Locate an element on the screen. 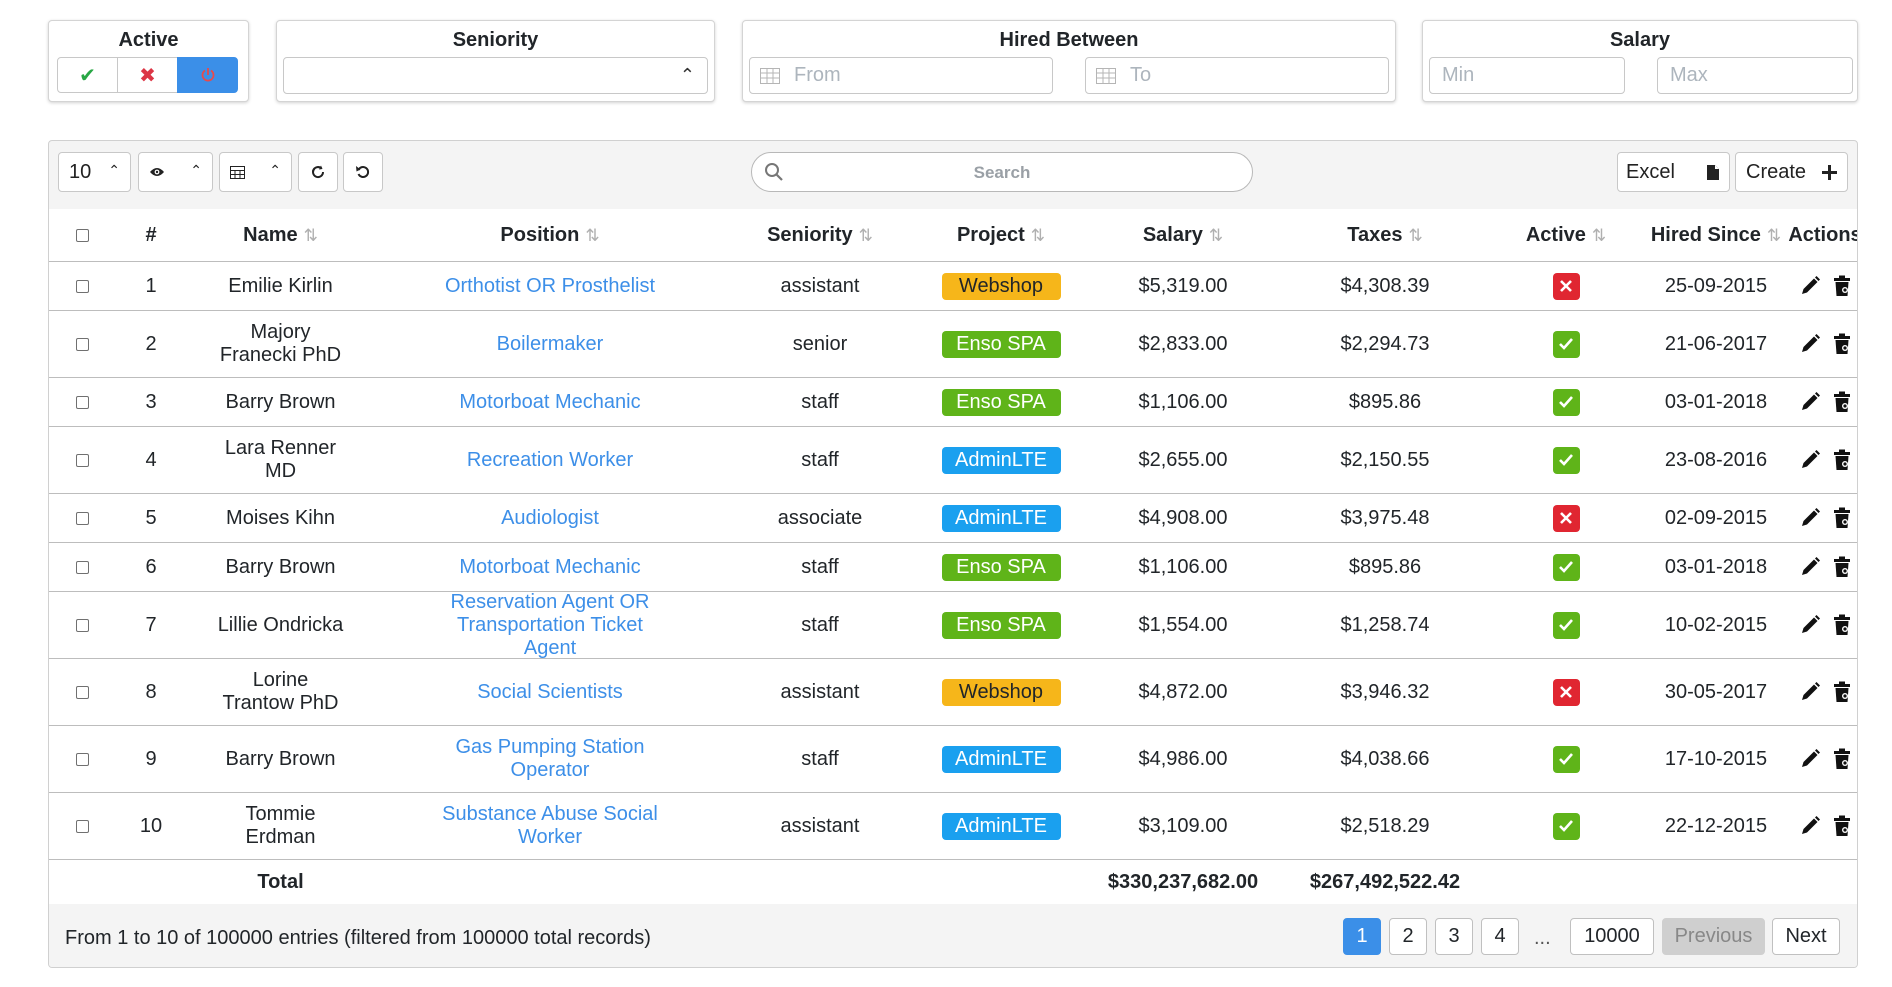 The height and width of the screenshot is (987, 1892). page-3-button: 3 is located at coordinates (1454, 936).